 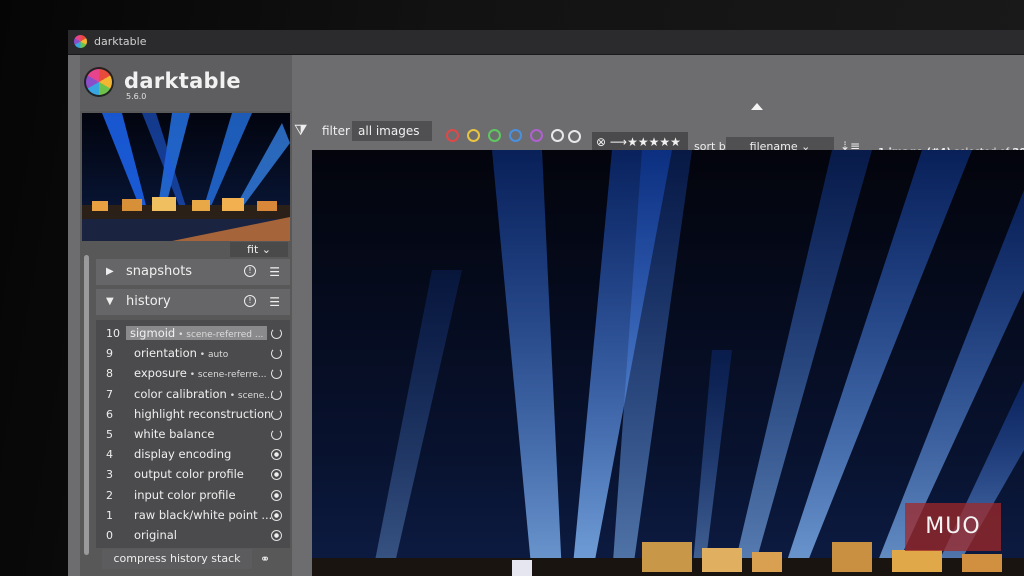 I want to click on history-item: 4 display encoding, so click(x=193, y=455).